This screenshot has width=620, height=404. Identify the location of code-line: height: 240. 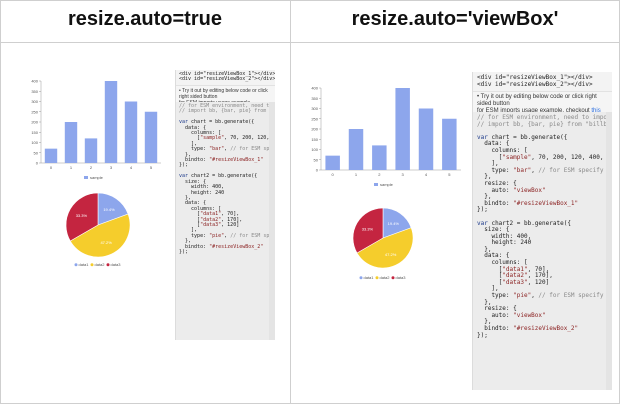
(504, 243).